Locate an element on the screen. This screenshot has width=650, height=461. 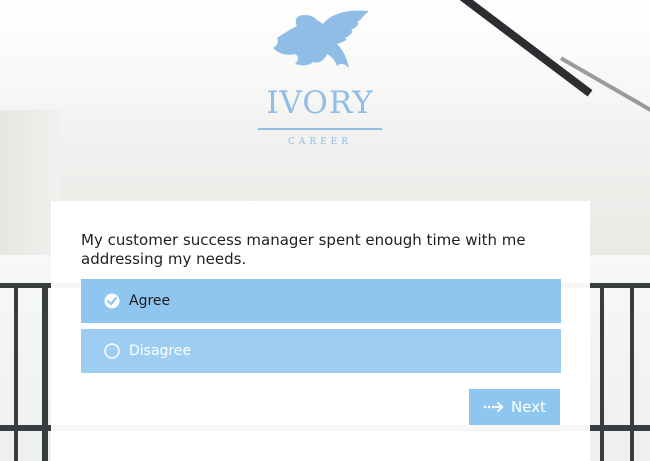
next-button: Next is located at coordinates (514, 407).